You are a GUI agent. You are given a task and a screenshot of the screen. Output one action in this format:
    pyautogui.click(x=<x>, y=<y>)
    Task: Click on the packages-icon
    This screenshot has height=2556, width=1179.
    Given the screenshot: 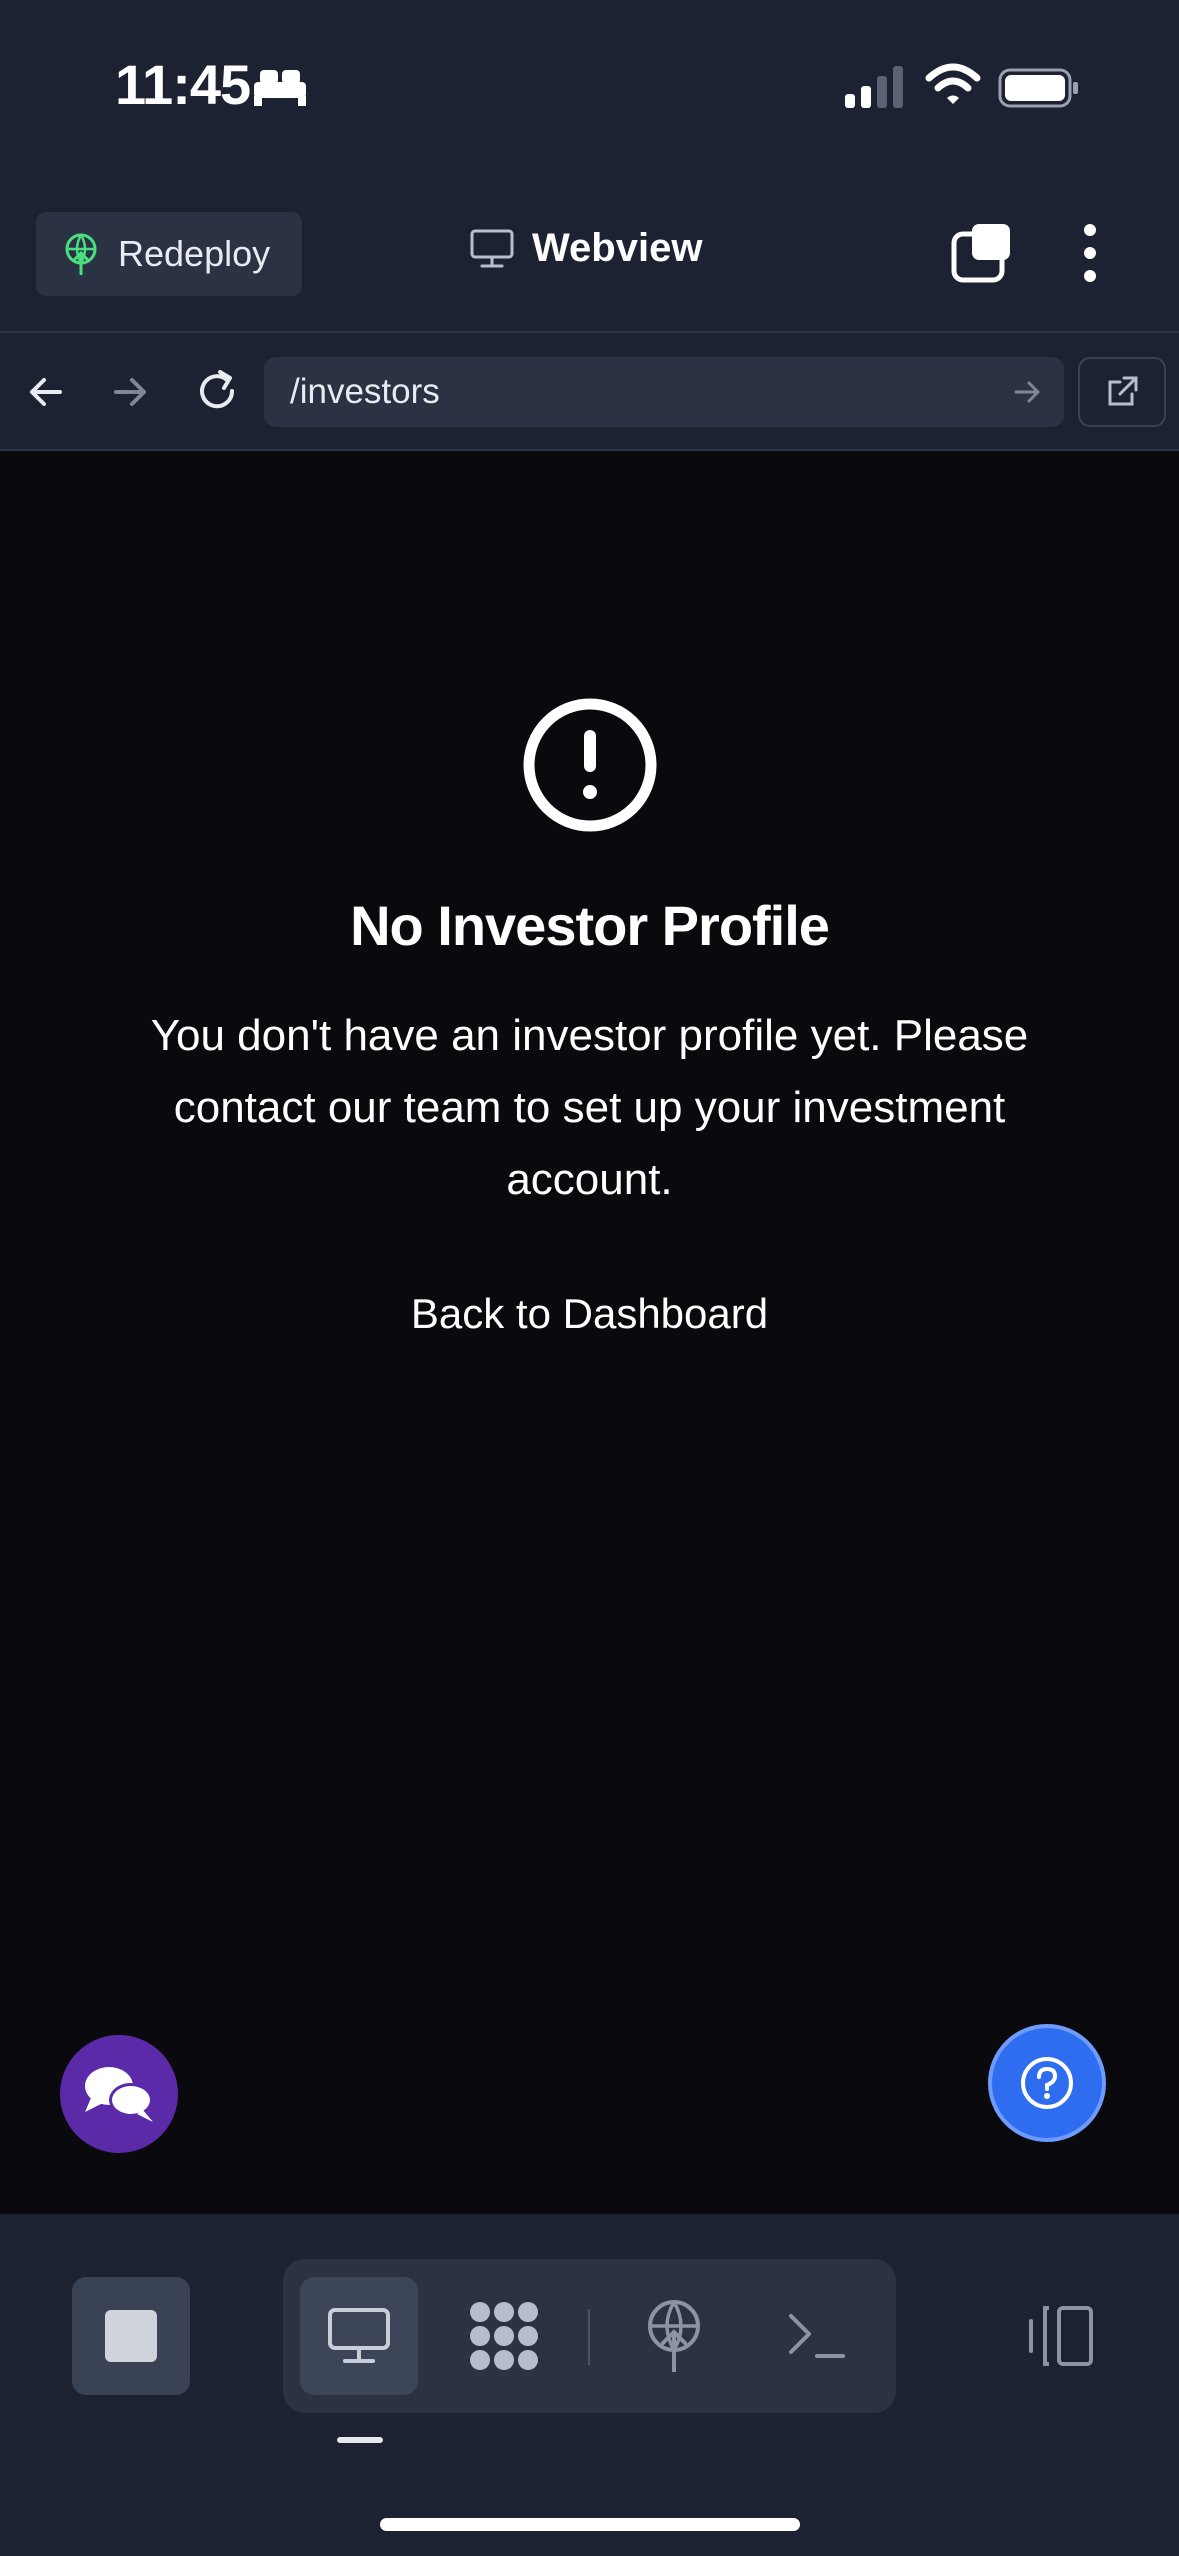 What is the action you would take?
    pyautogui.click(x=504, y=2336)
    